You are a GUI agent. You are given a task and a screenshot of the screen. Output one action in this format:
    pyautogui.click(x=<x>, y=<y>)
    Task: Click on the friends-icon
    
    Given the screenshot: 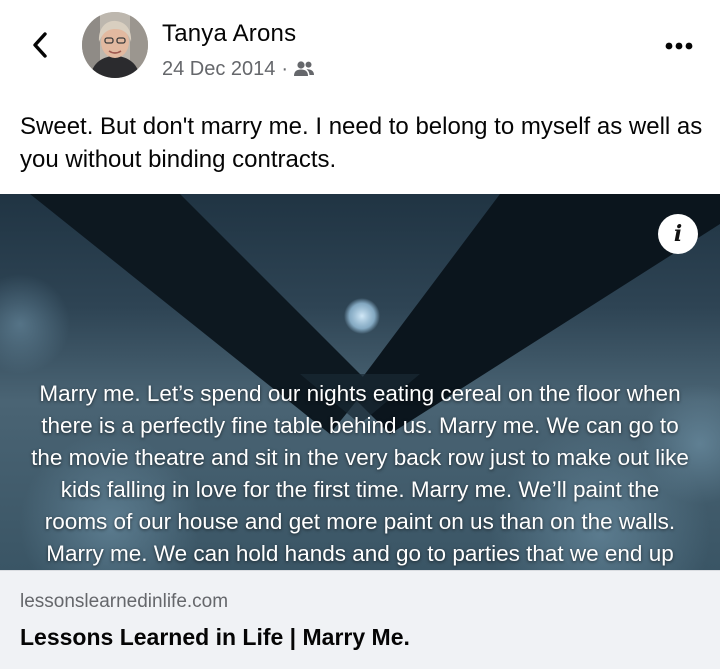 What is the action you would take?
    pyautogui.click(x=304, y=69)
    